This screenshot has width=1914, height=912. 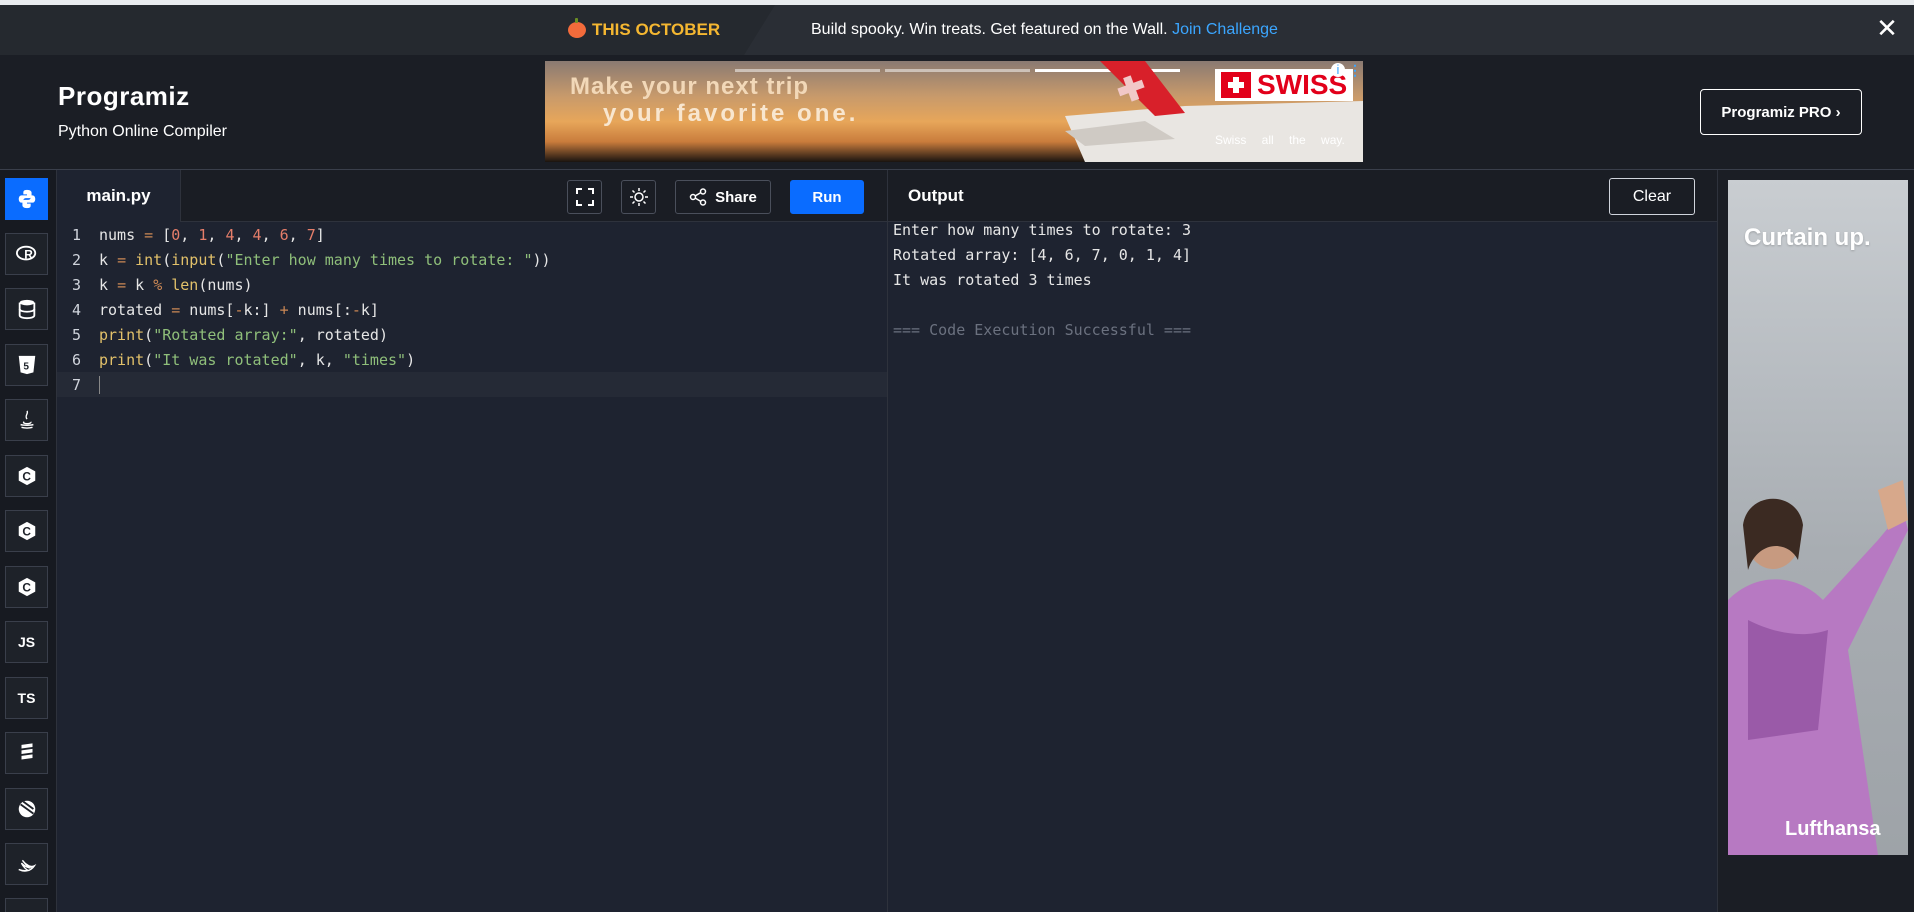 I want to click on ball-icon, so click(x=26, y=809).